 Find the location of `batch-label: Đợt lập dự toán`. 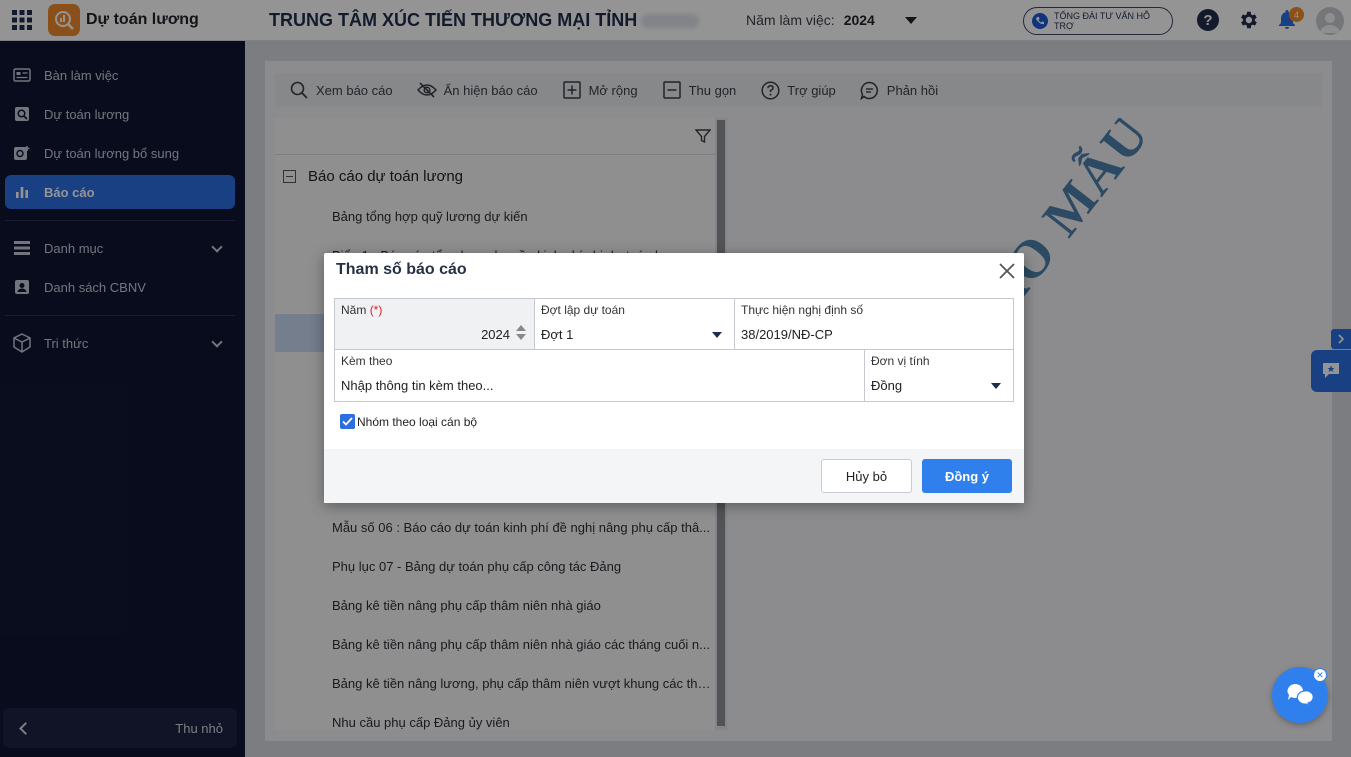

batch-label: Đợt lập dự toán is located at coordinates (583, 310).